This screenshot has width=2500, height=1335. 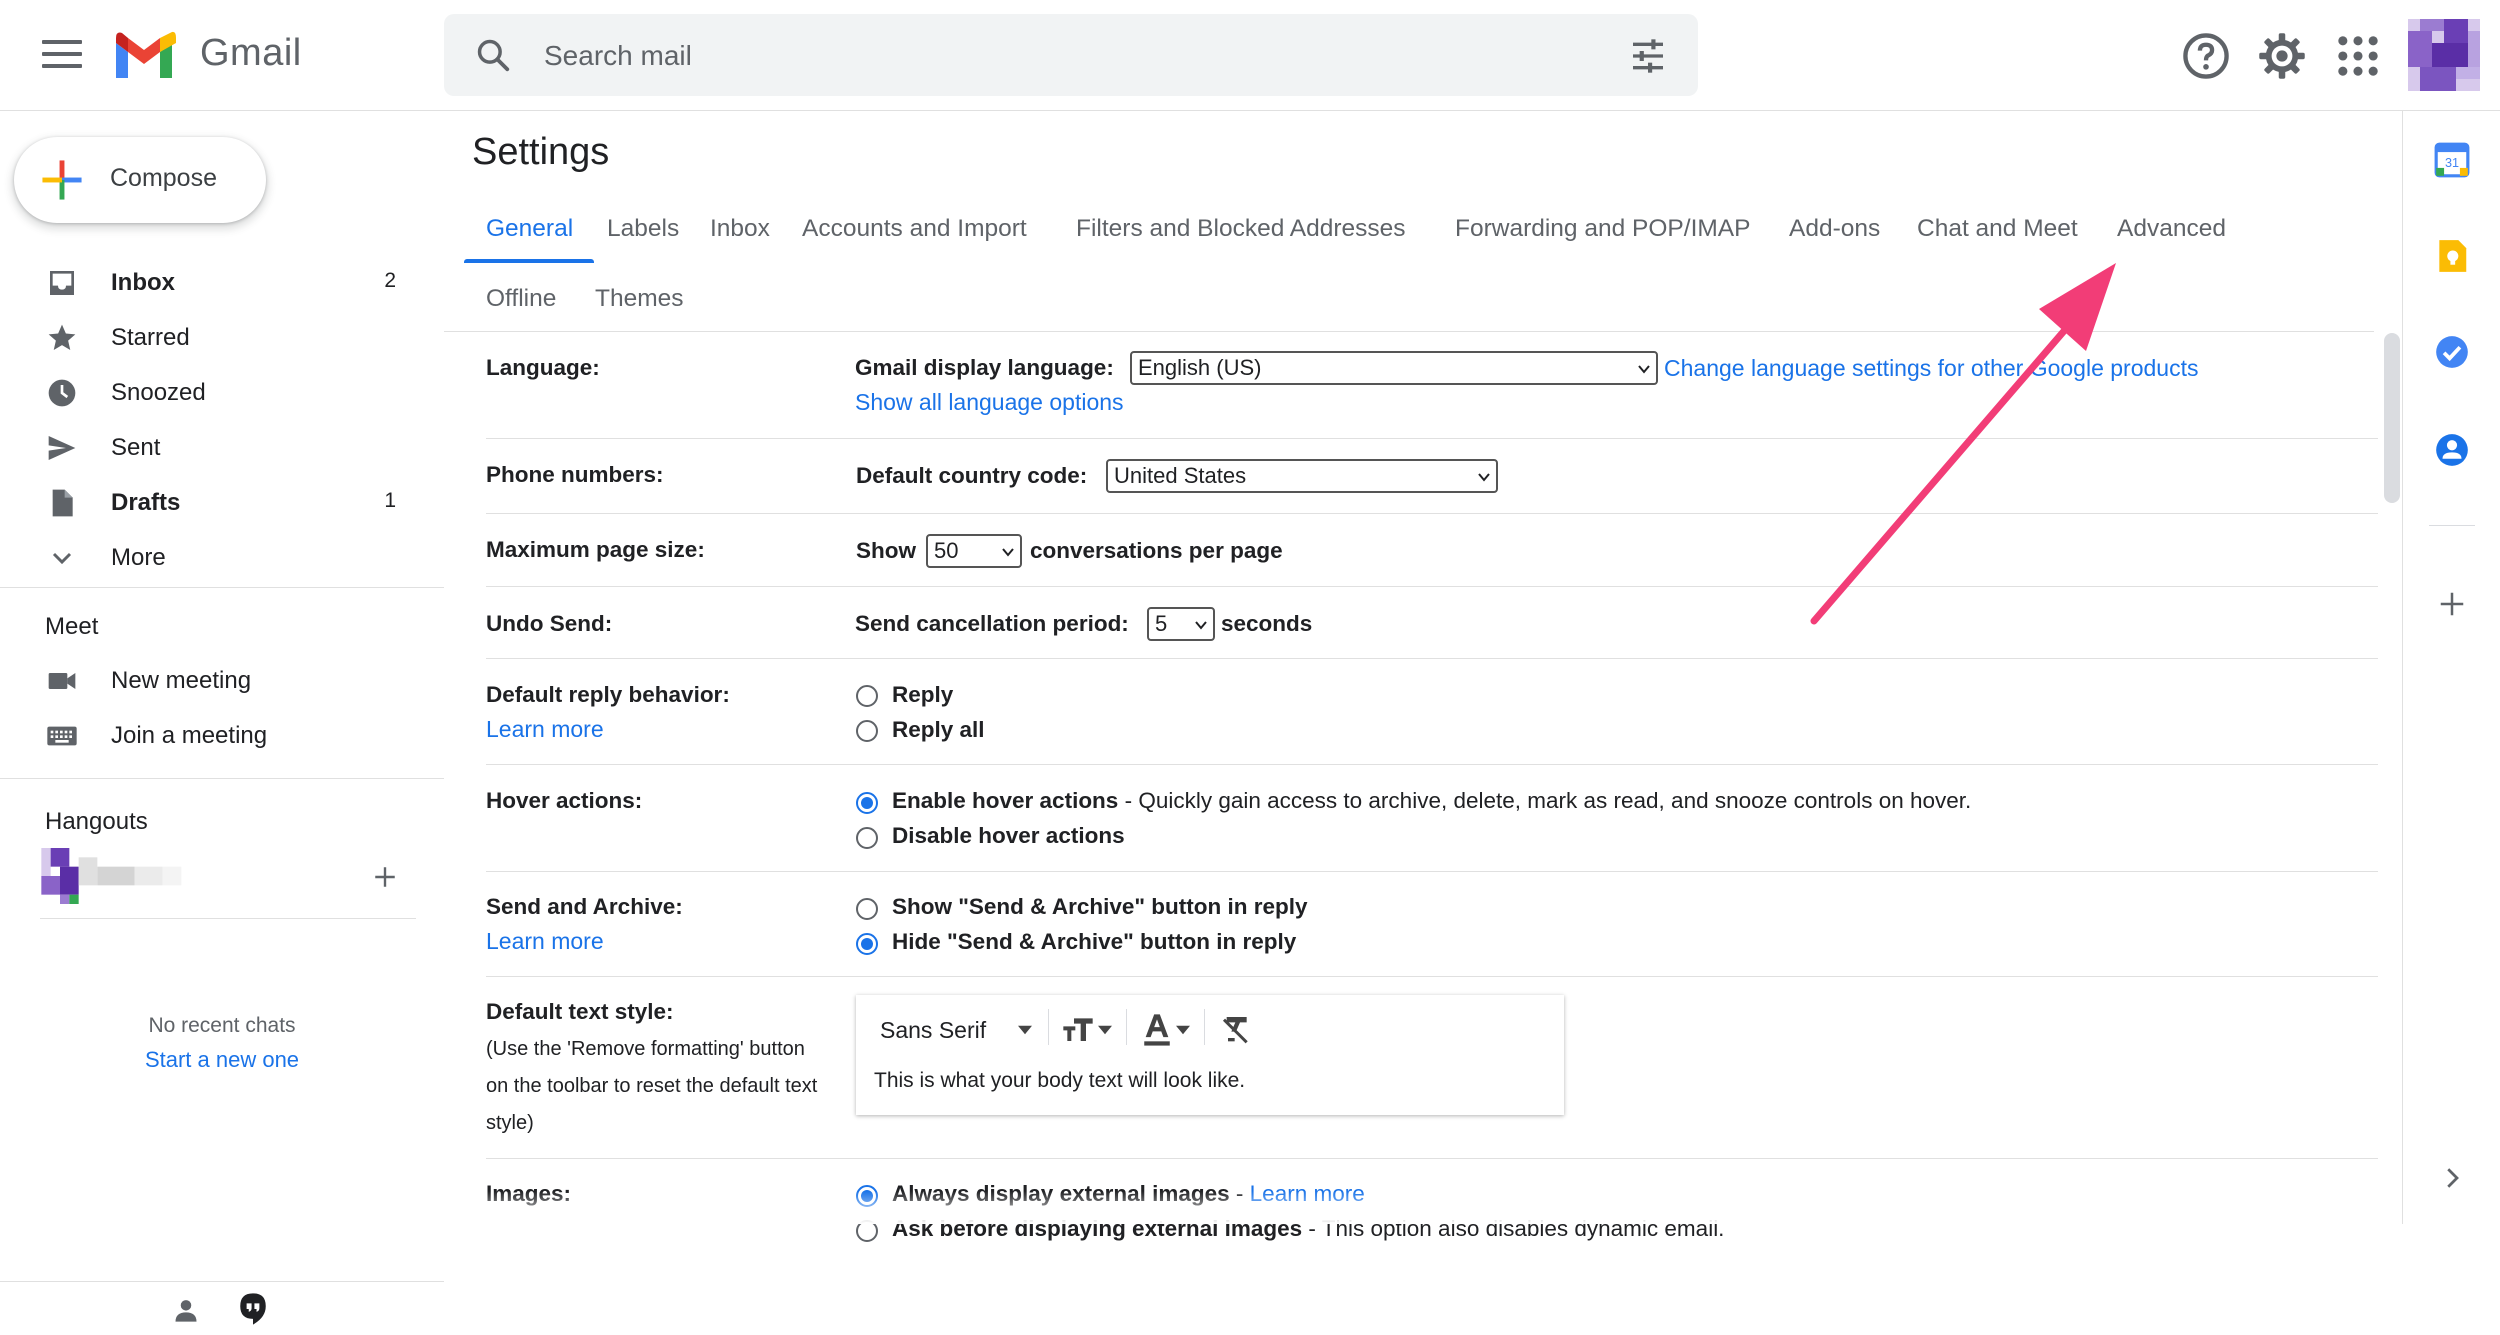 What do you see at coordinates (210, 736) in the screenshot?
I see `join-meeting-item: Join a meeting` at bounding box center [210, 736].